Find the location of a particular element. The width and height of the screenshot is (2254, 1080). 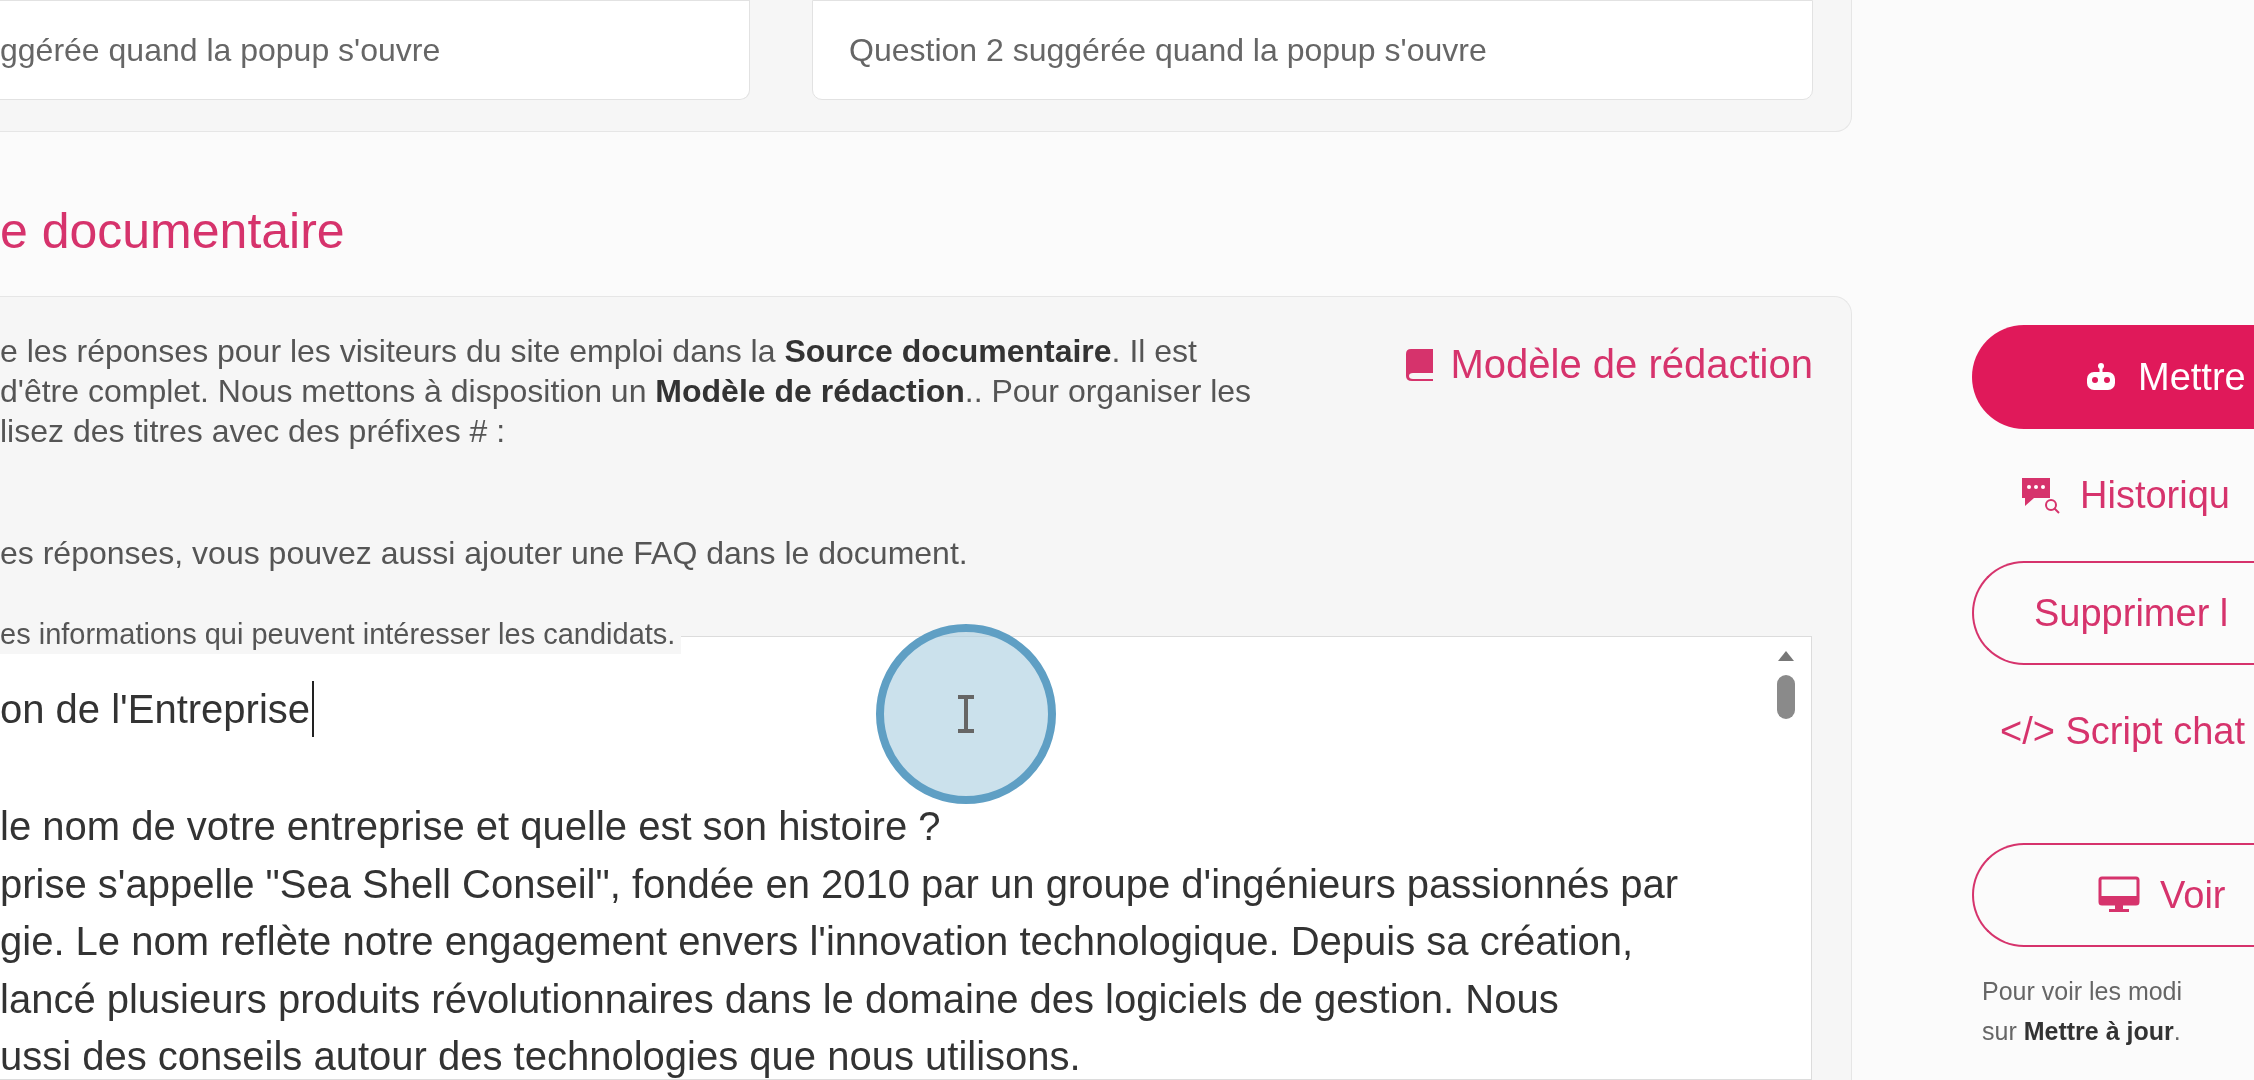

outline-button: Voir is located at coordinates (2113, 895).